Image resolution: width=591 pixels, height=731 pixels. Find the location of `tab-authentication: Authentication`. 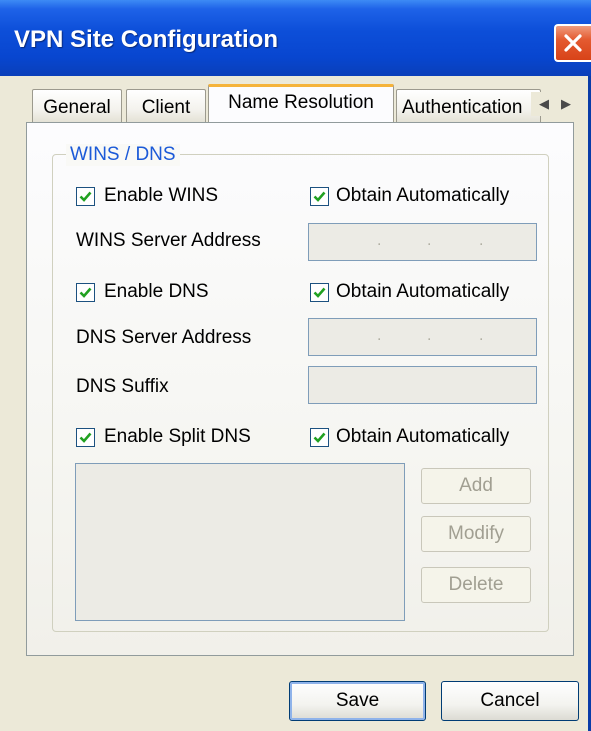

tab-authentication: Authentication is located at coordinates (468, 105).